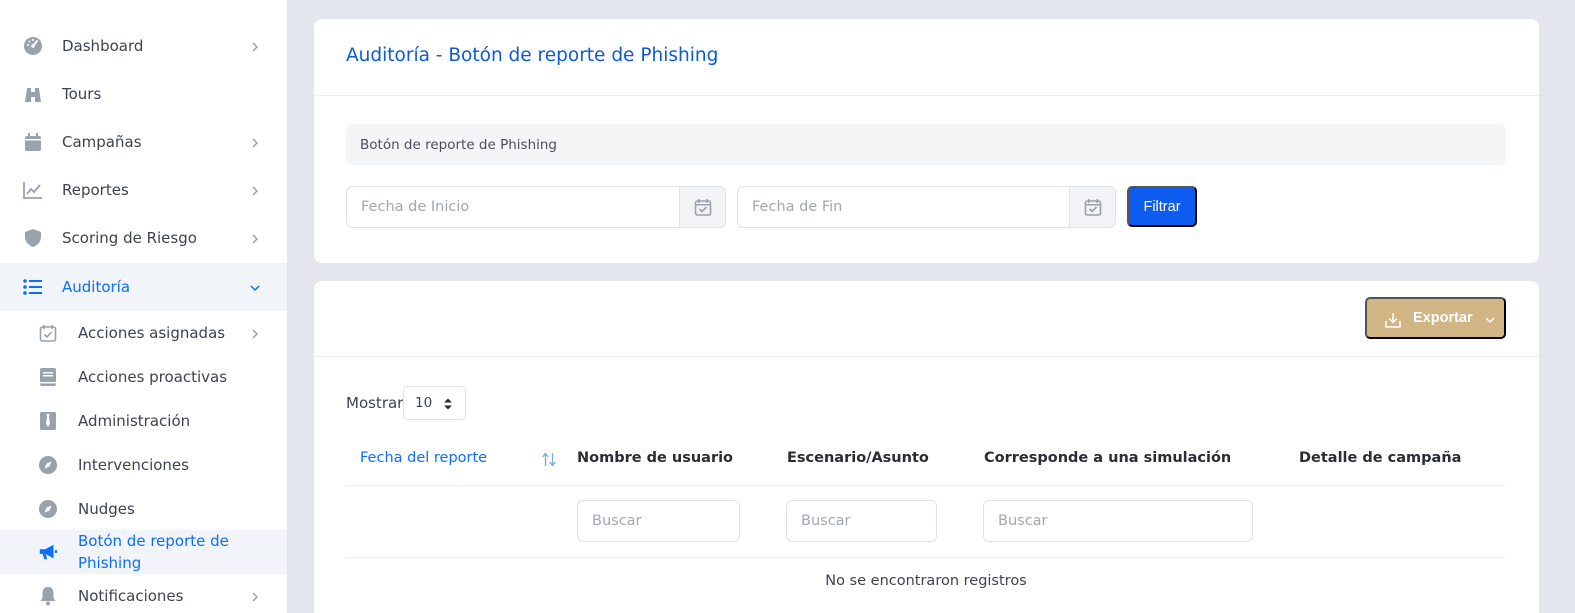  What do you see at coordinates (48, 421) in the screenshot?
I see `tie-icon` at bounding box center [48, 421].